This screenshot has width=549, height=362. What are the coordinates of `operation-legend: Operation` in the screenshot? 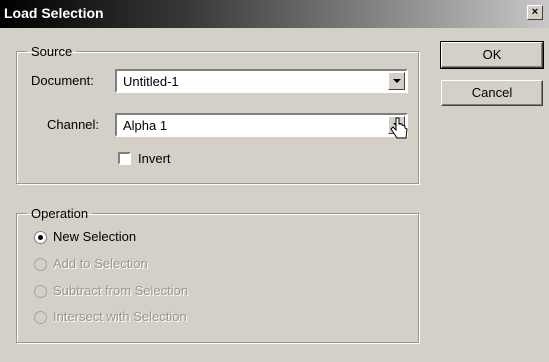 It's located at (60, 213).